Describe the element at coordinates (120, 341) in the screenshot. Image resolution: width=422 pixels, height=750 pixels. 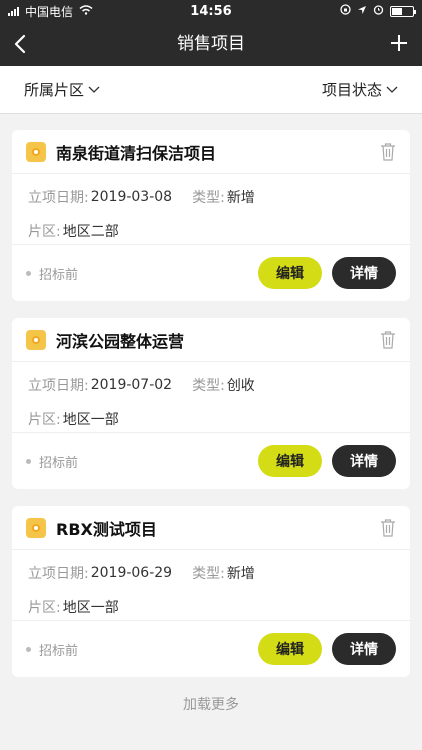
I see `project-title: 河滨公园整体运营` at that location.